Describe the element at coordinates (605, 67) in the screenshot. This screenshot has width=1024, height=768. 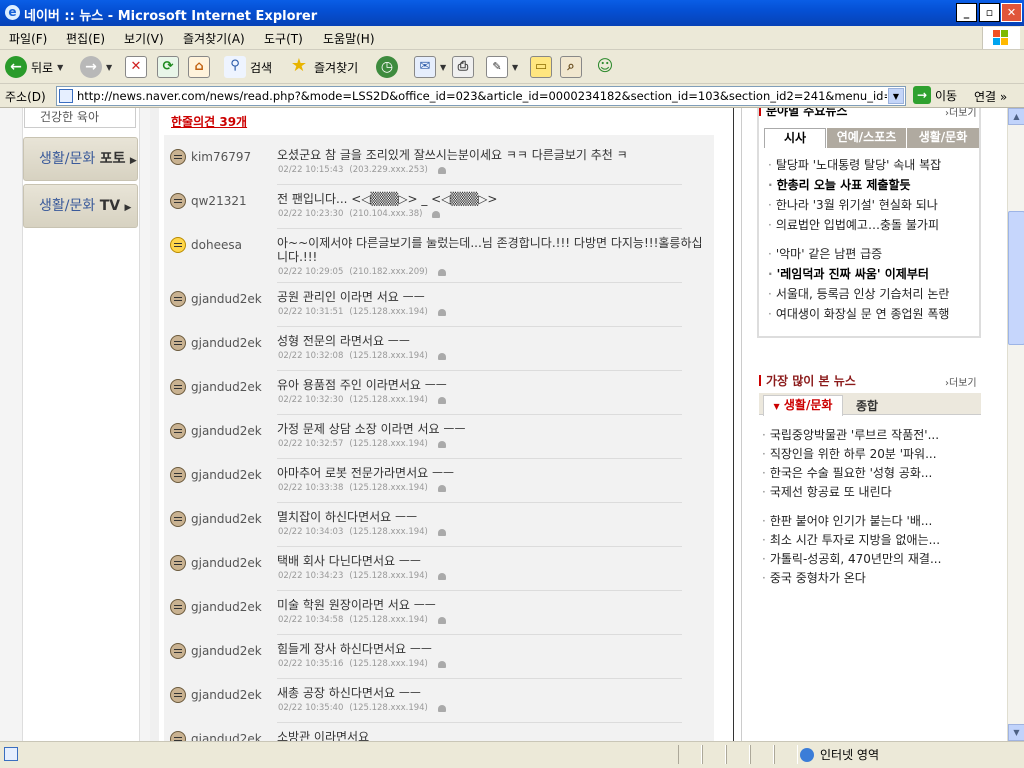
I see `messenger-button: ☺` at that location.